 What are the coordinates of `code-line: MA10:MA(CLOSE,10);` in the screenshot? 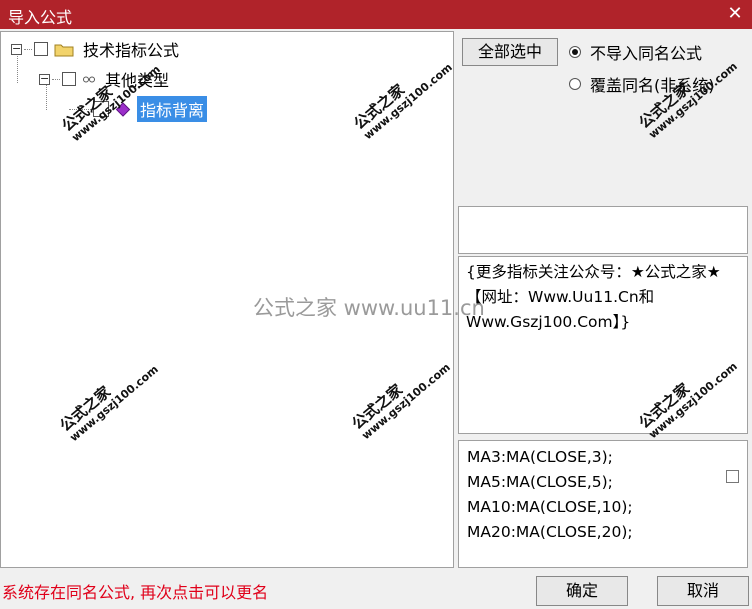 It's located at (550, 507).